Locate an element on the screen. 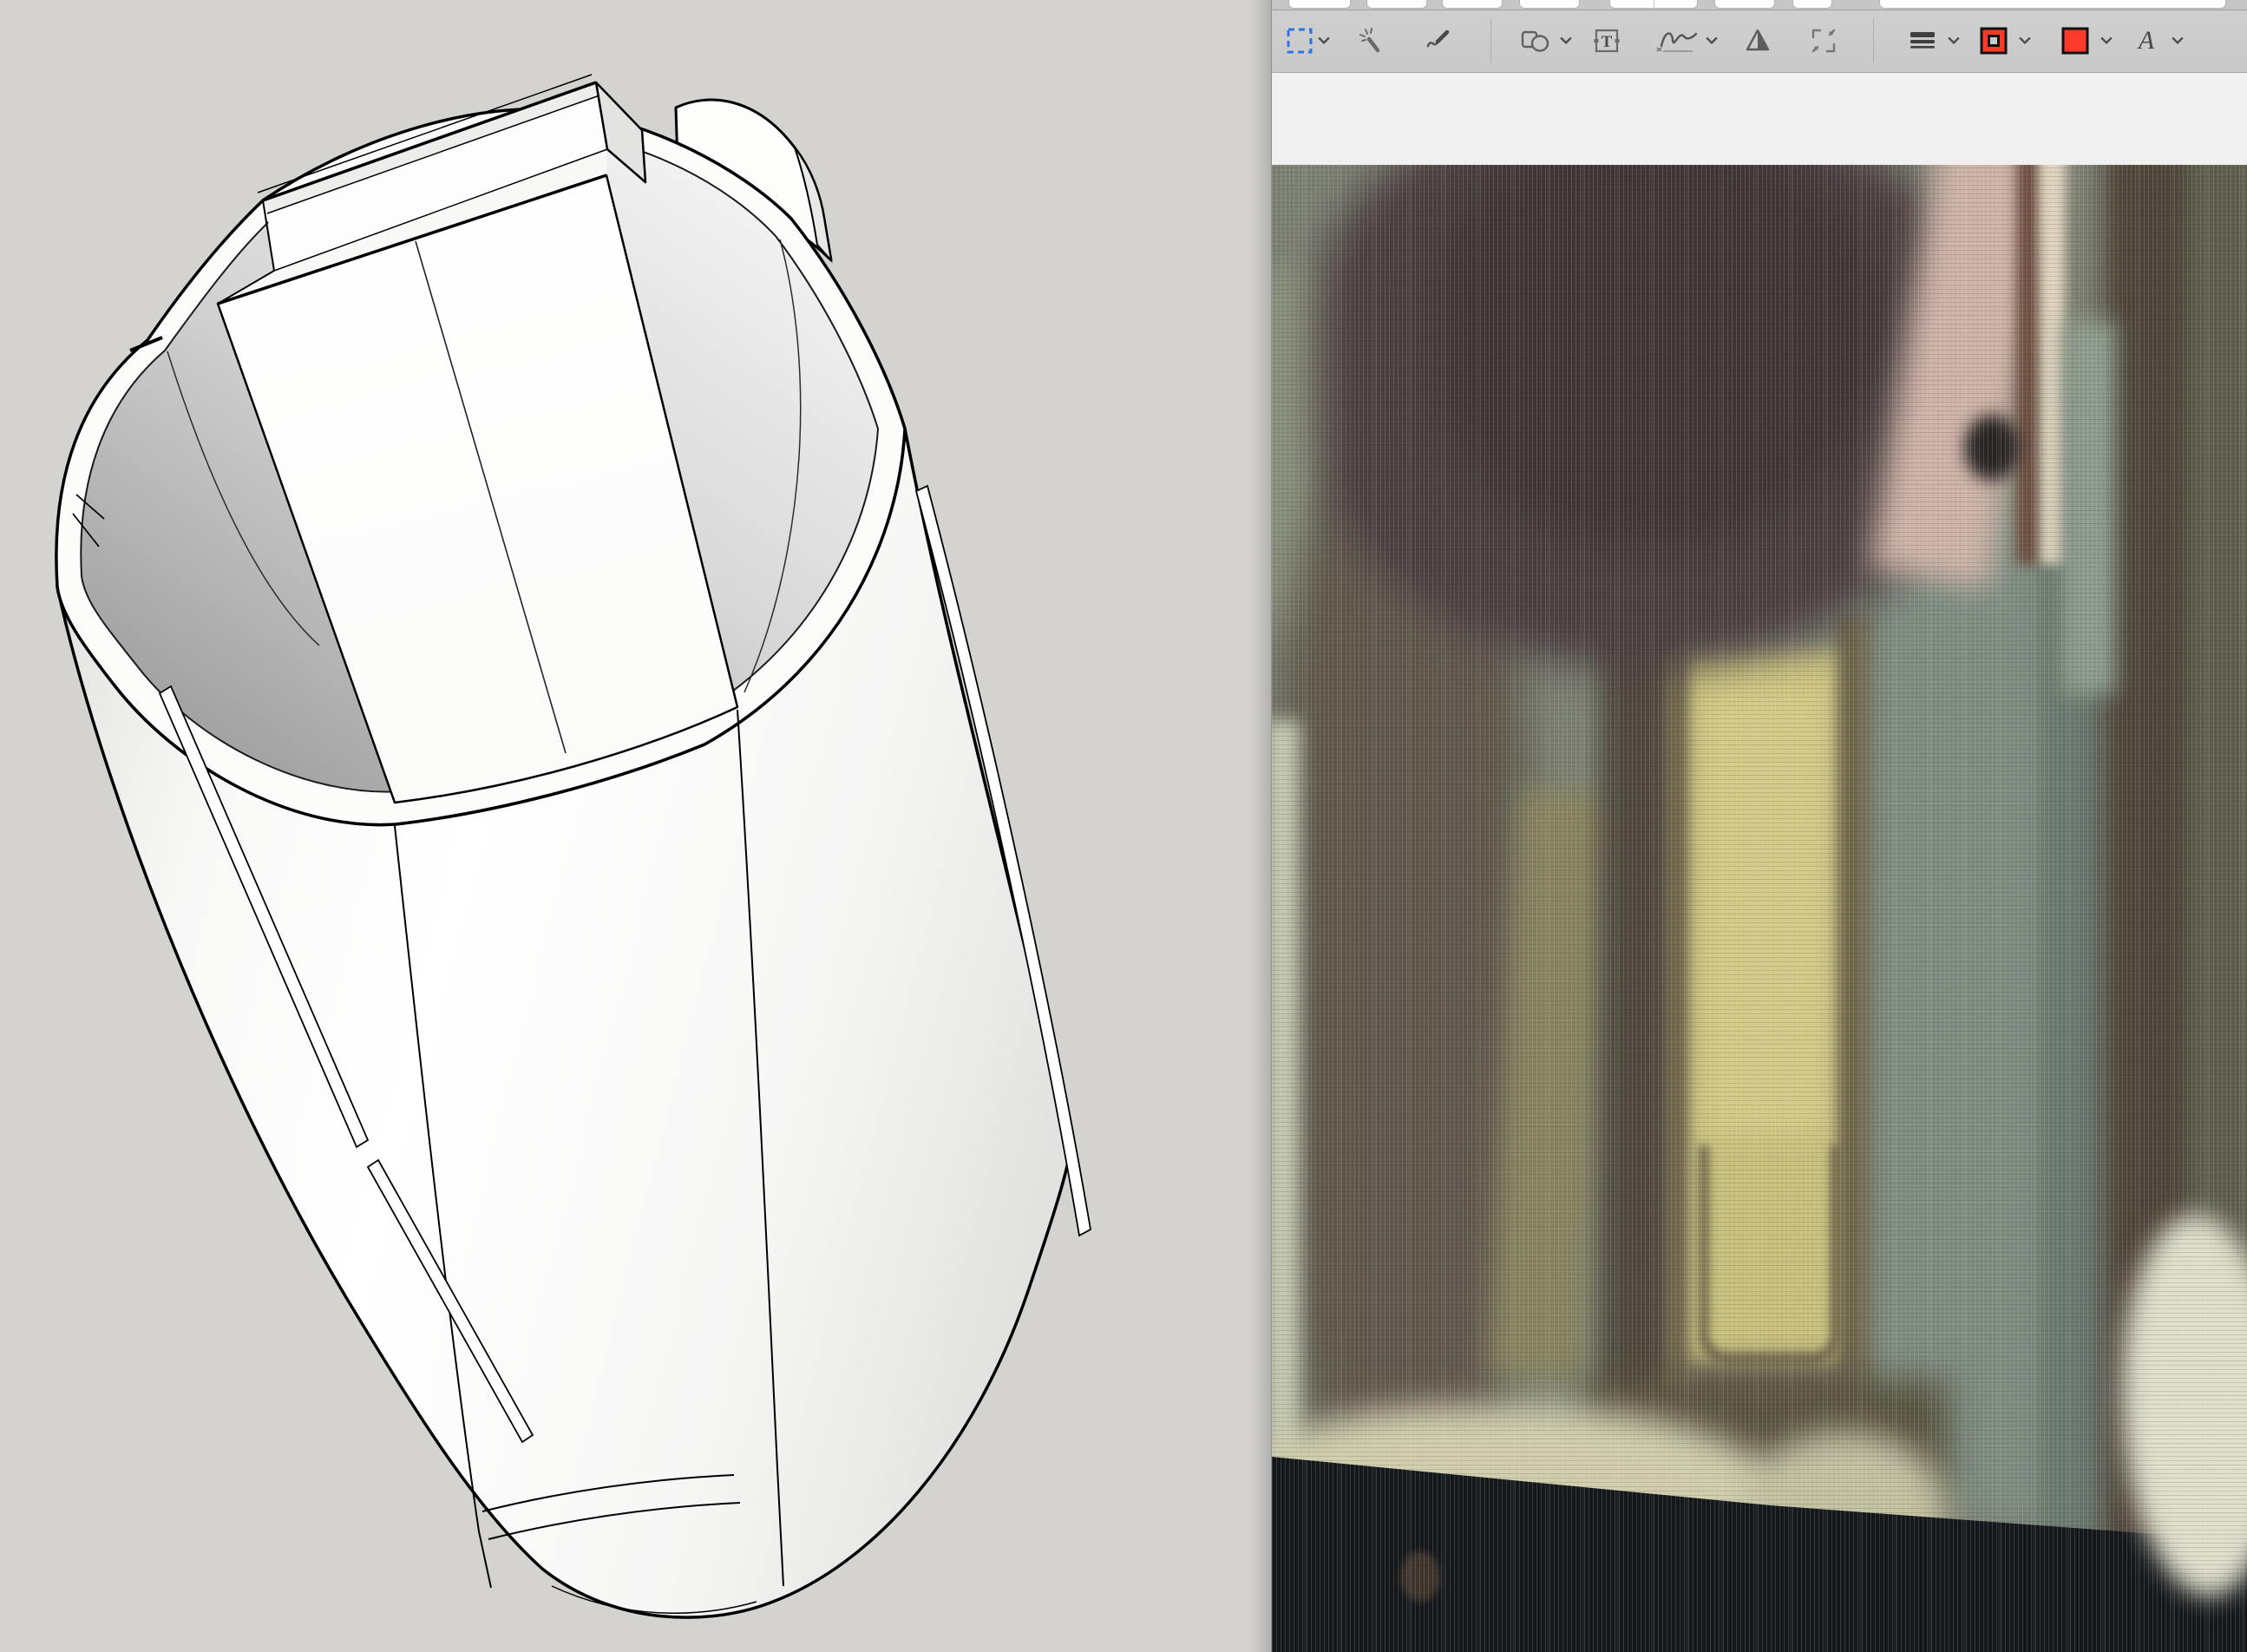 The image size is (2247, 1652). shape-style-icon is located at coordinates (1922, 41).